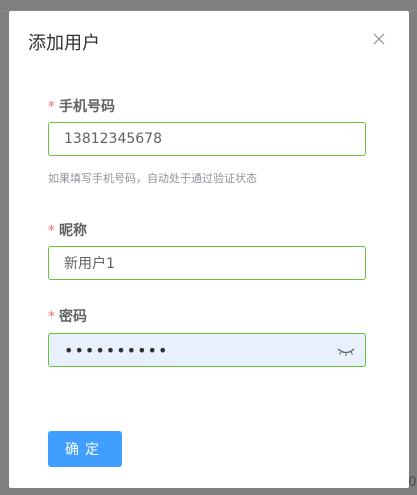  I want to click on nickname-label-text: 昵称, so click(73, 231).